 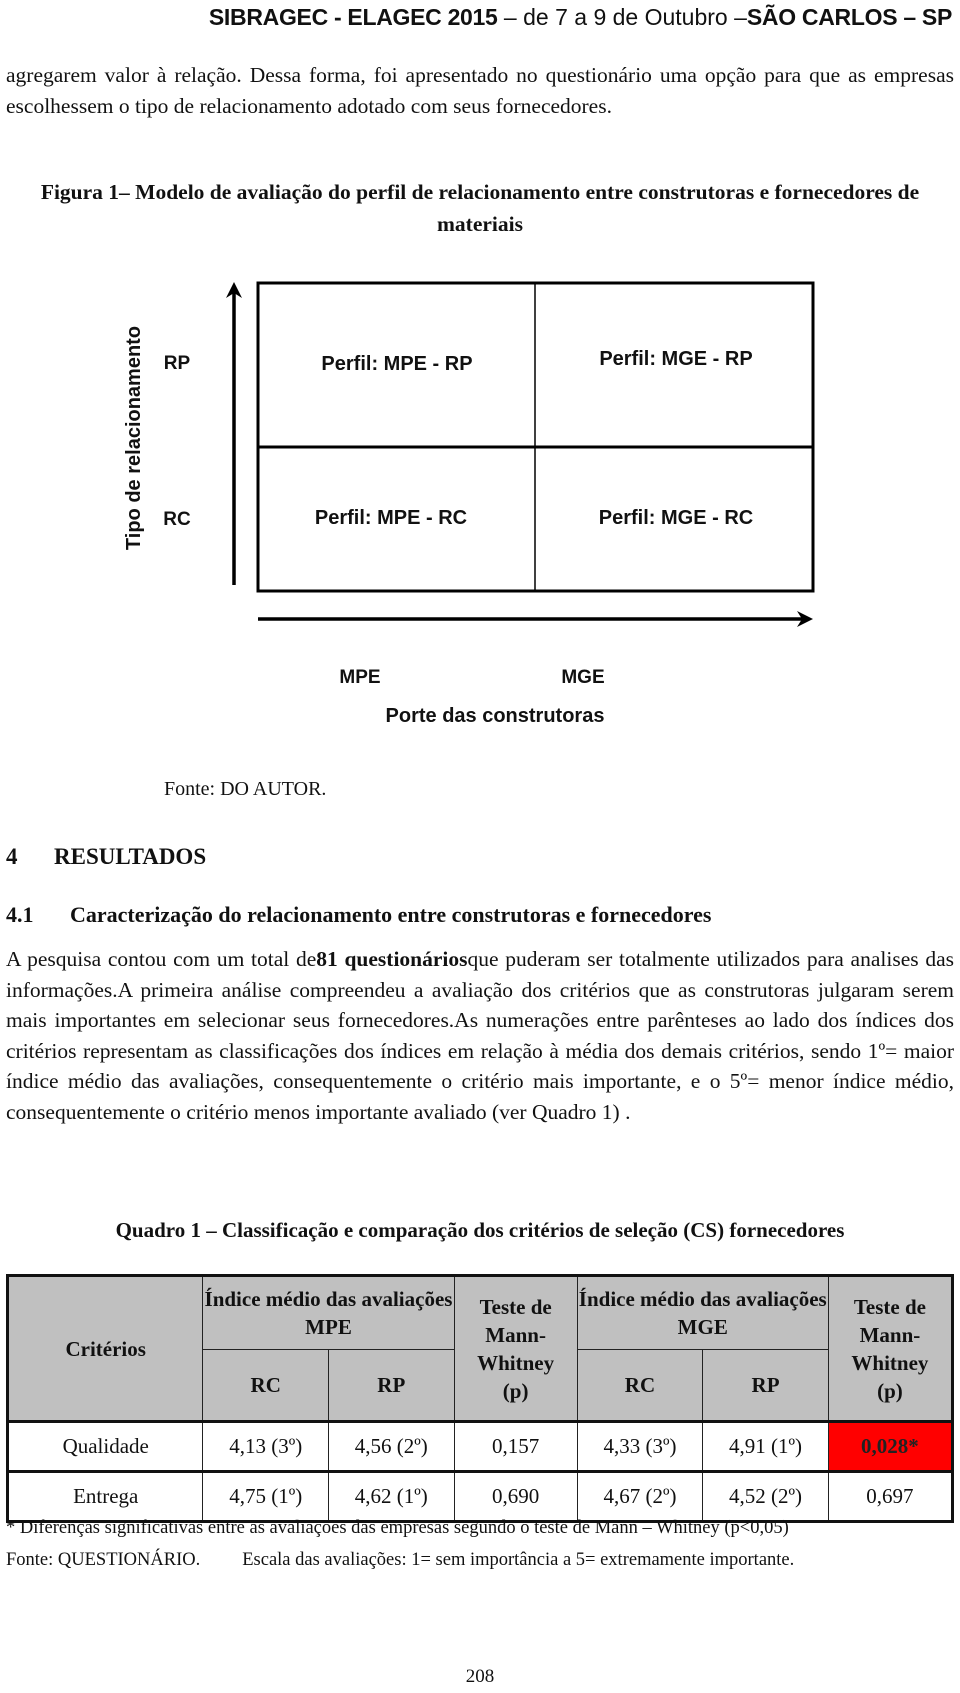 I want to click on cell-mpe-rc: 4,13 (3º), so click(x=265, y=1446).